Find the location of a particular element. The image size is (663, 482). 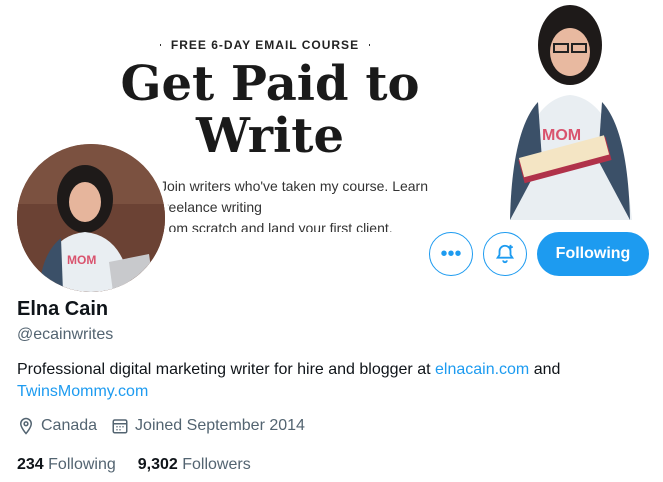

banner-headline: Get Paid to Write is located at coordinates (270, 110).